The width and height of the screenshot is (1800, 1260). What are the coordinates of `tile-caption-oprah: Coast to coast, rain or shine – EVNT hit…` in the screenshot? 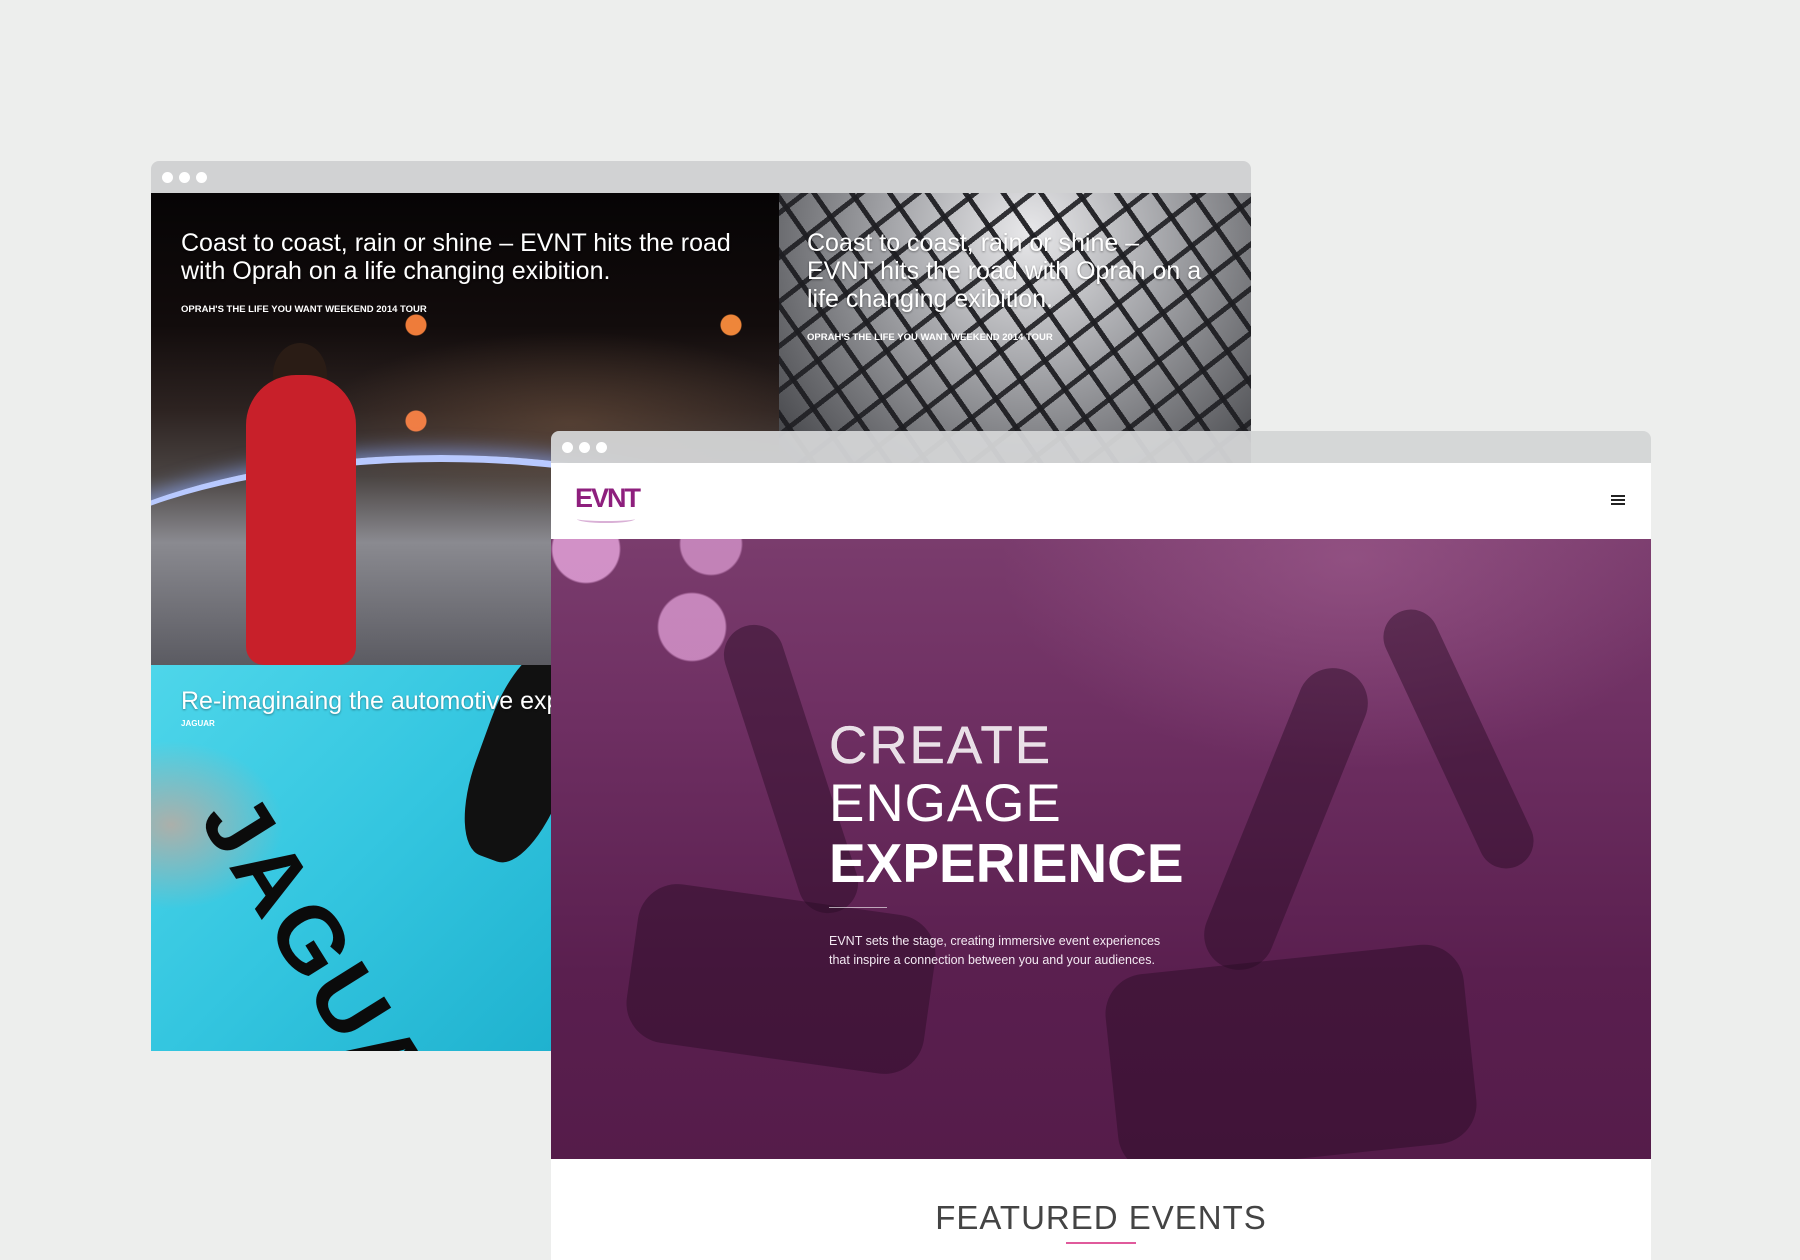 It's located at (481, 272).